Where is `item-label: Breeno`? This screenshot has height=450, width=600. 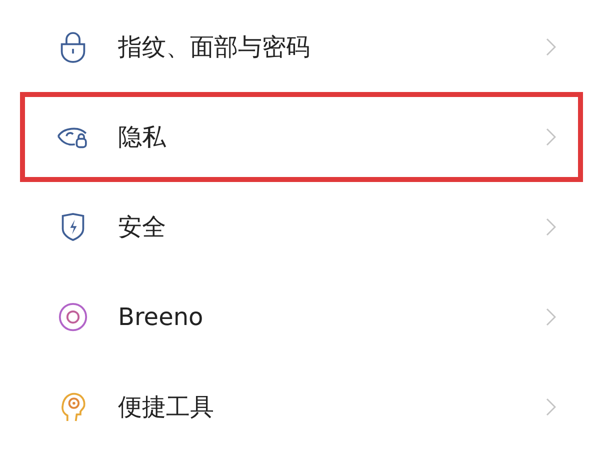 item-label: Breeno is located at coordinates (161, 317).